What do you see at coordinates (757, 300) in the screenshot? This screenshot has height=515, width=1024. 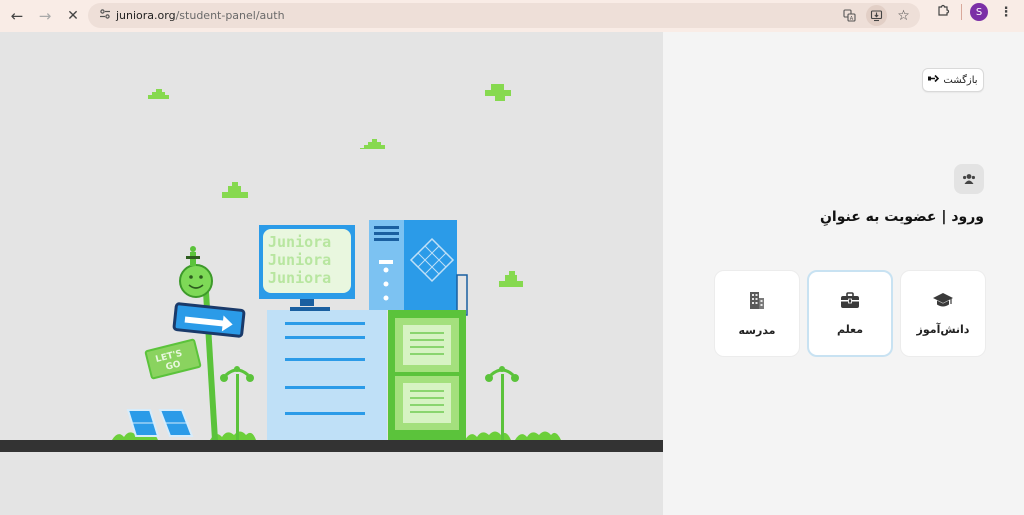 I see `building-icon` at bounding box center [757, 300].